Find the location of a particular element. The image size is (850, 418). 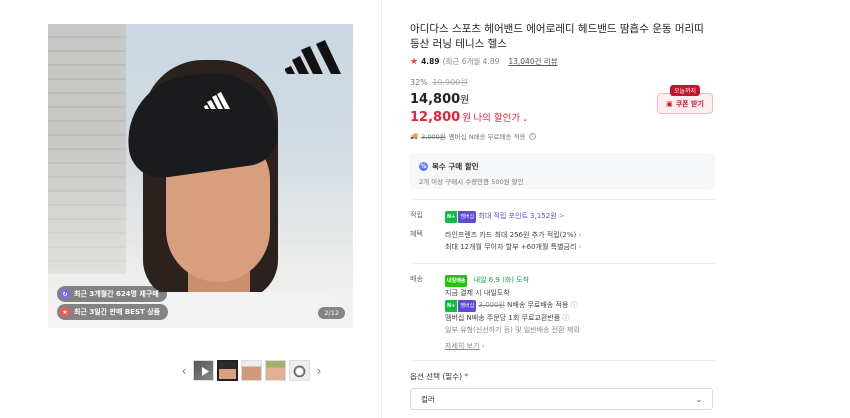

points-row: 적립 N+ 멤버십 최대 적립 포인트 3,152원 > is located at coordinates (562, 216).